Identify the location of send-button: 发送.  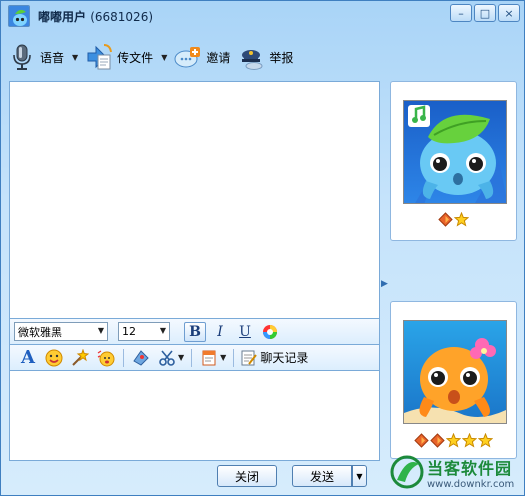
(322, 476).